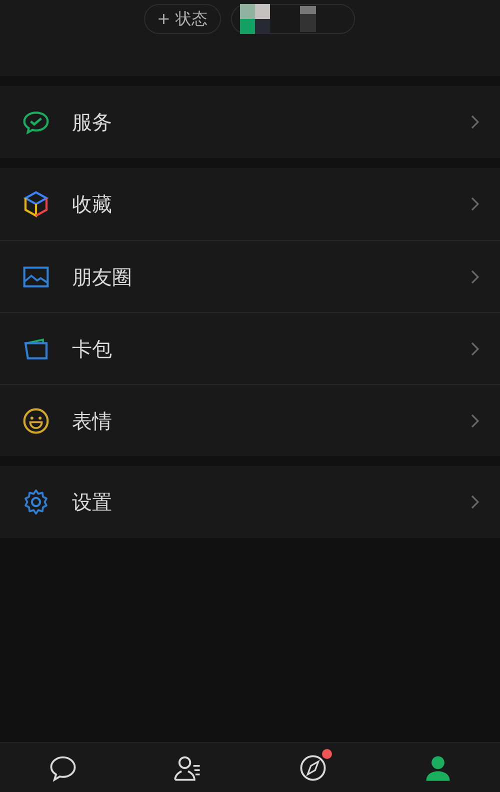  I want to click on friends-pill, so click(292, 19).